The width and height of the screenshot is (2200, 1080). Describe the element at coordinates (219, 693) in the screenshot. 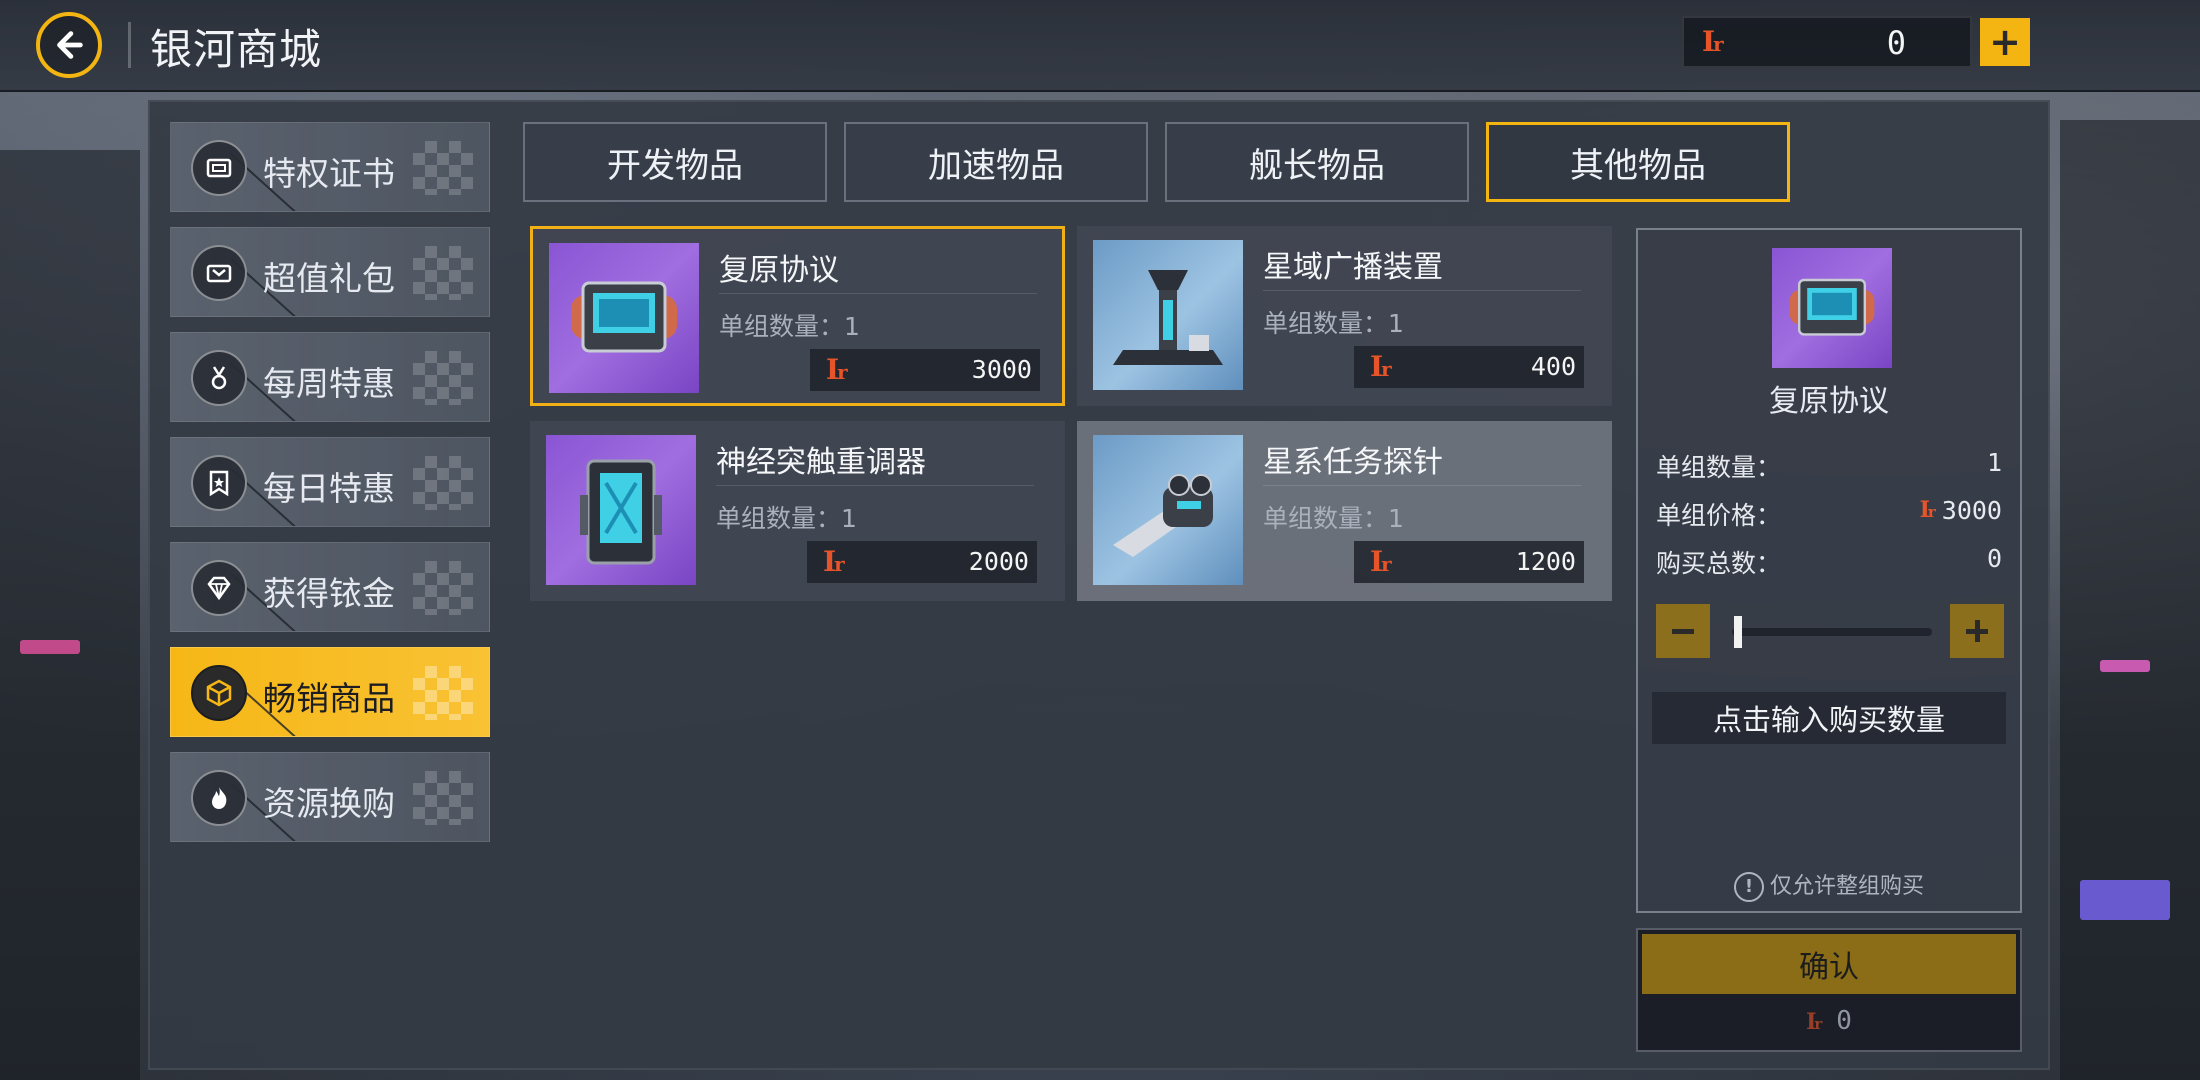

I see `box-icon` at that location.